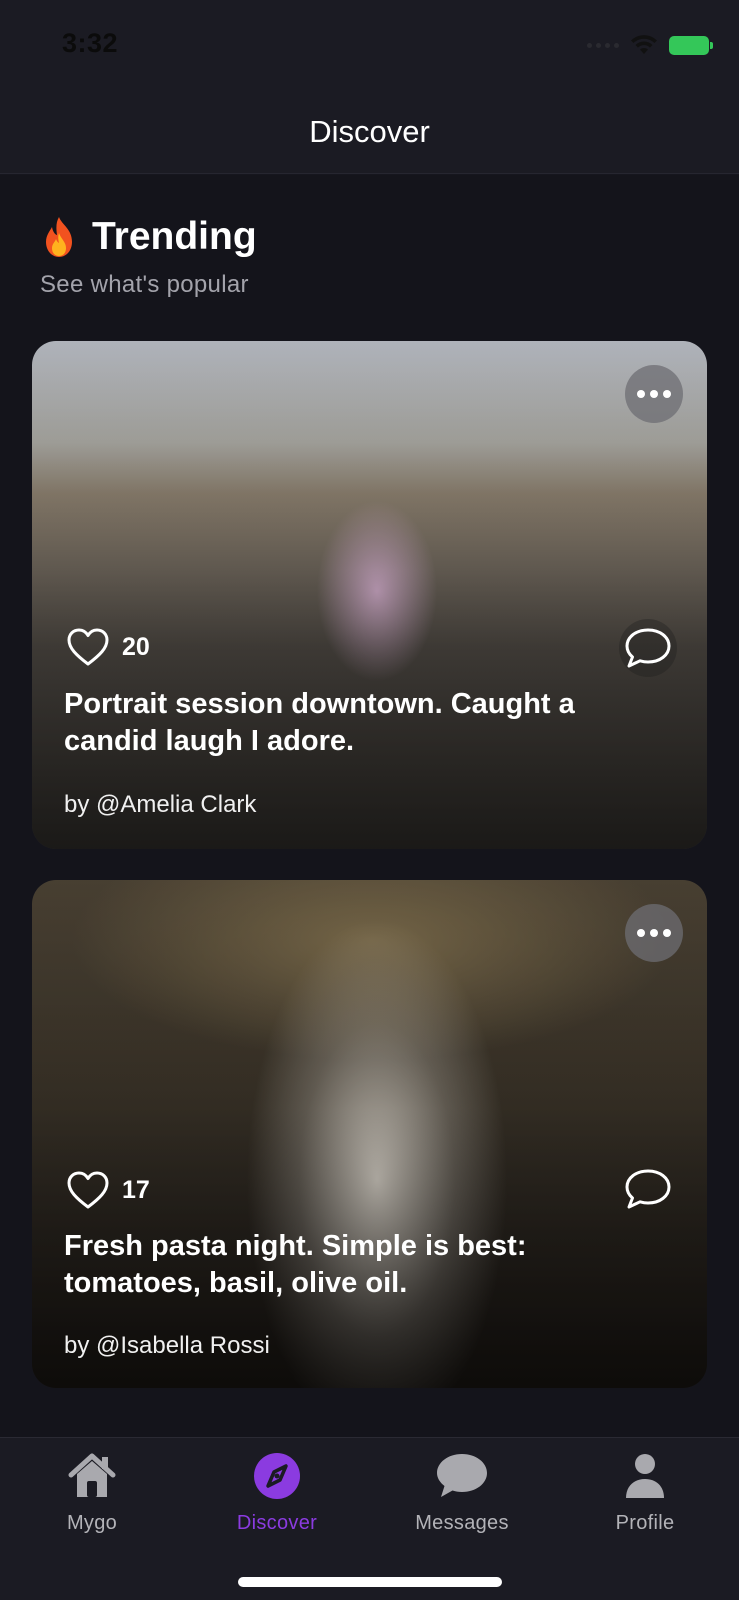  Describe the element at coordinates (644, 44) in the screenshot. I see `wifi-icon` at that location.